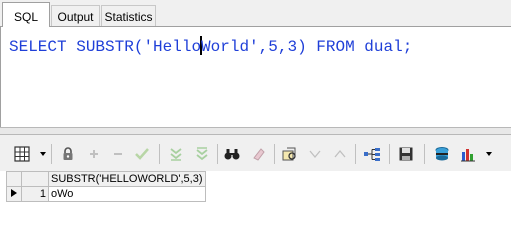  Describe the element at coordinates (388, 47) in the screenshot. I see `table-name: dual;` at that location.